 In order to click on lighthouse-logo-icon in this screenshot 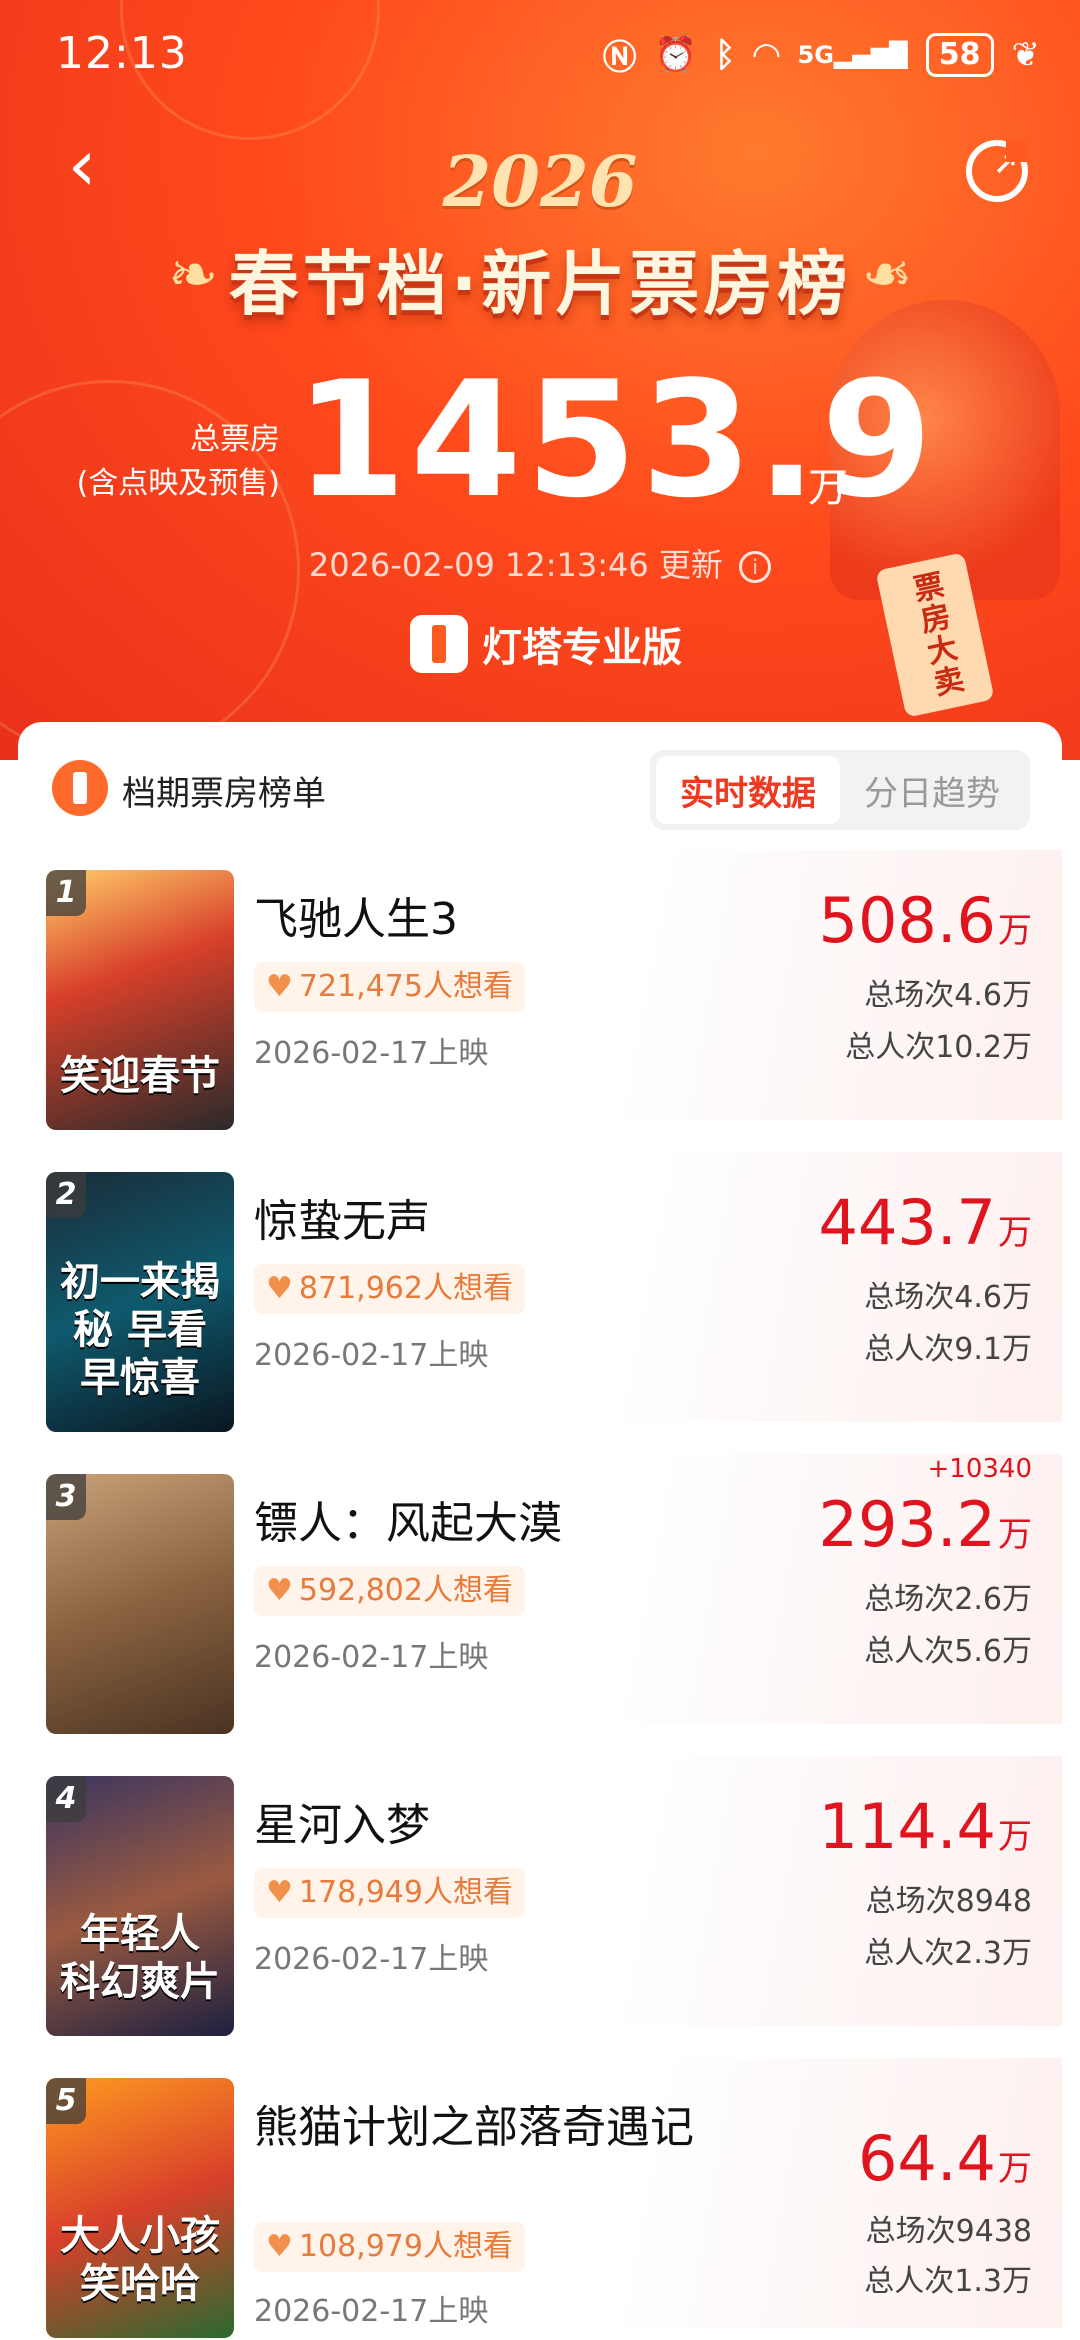, I will do `click(439, 644)`.